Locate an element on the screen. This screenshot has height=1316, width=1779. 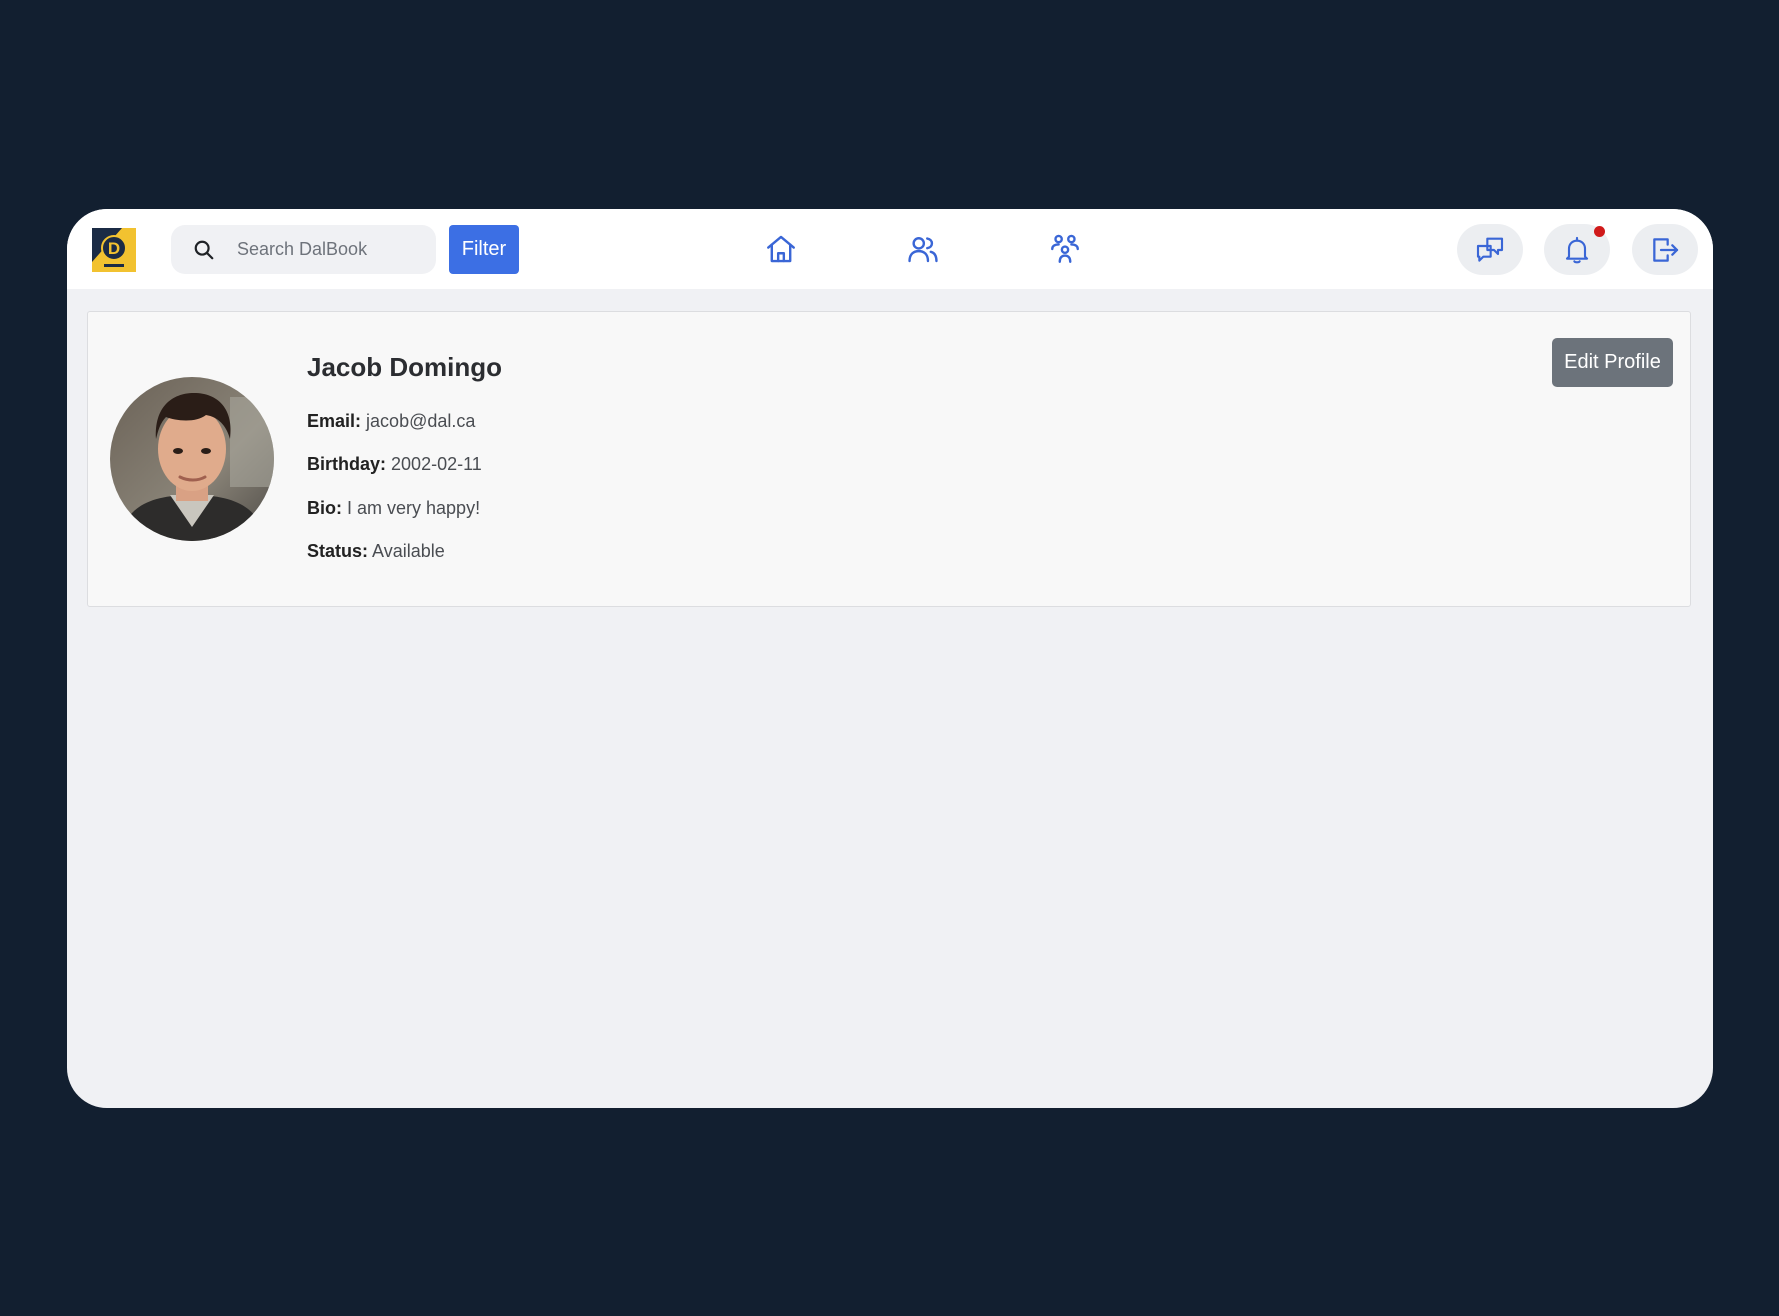
dalbook-logo: D is located at coordinates (114, 250).